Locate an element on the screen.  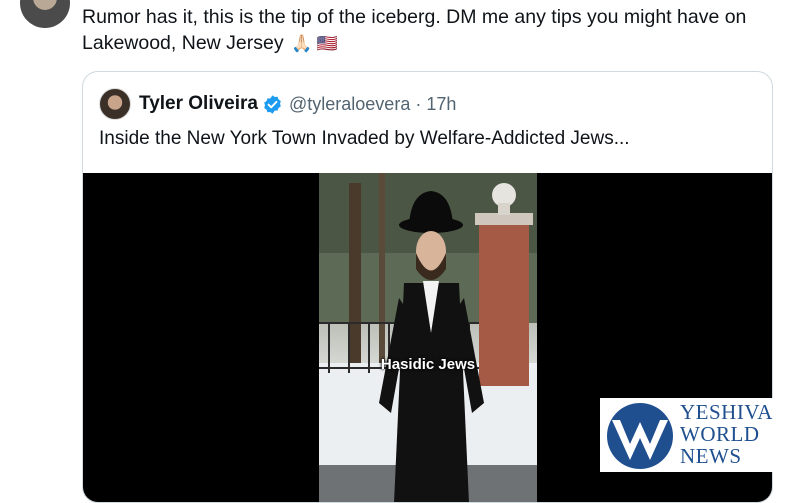
video-caption: Hasidic Jews is located at coordinates (428, 364).